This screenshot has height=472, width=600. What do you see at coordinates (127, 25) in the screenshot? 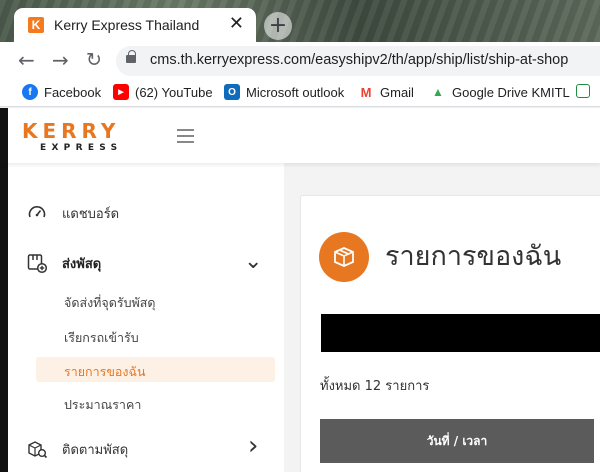
I see `tab-title: Kerry Express Thailand` at bounding box center [127, 25].